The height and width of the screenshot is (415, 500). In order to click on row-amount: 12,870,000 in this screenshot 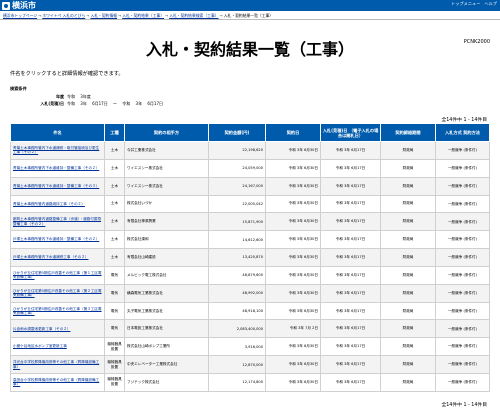, I will do `click(237, 364)`.